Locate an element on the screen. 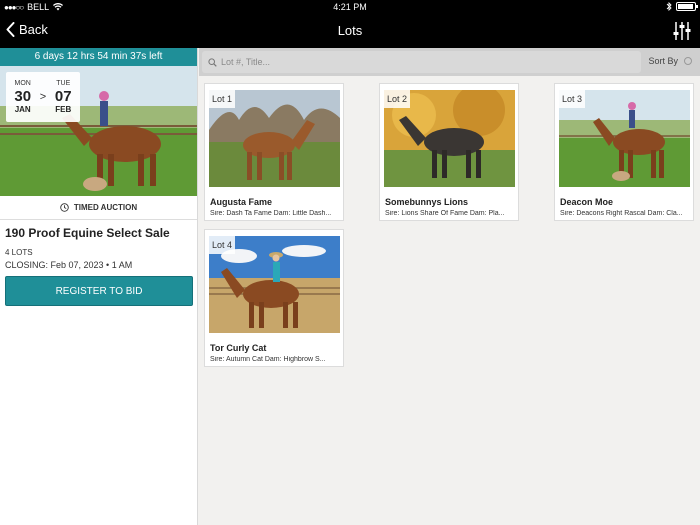  auction-type-label: TIMED AUCTION is located at coordinates (105, 207).